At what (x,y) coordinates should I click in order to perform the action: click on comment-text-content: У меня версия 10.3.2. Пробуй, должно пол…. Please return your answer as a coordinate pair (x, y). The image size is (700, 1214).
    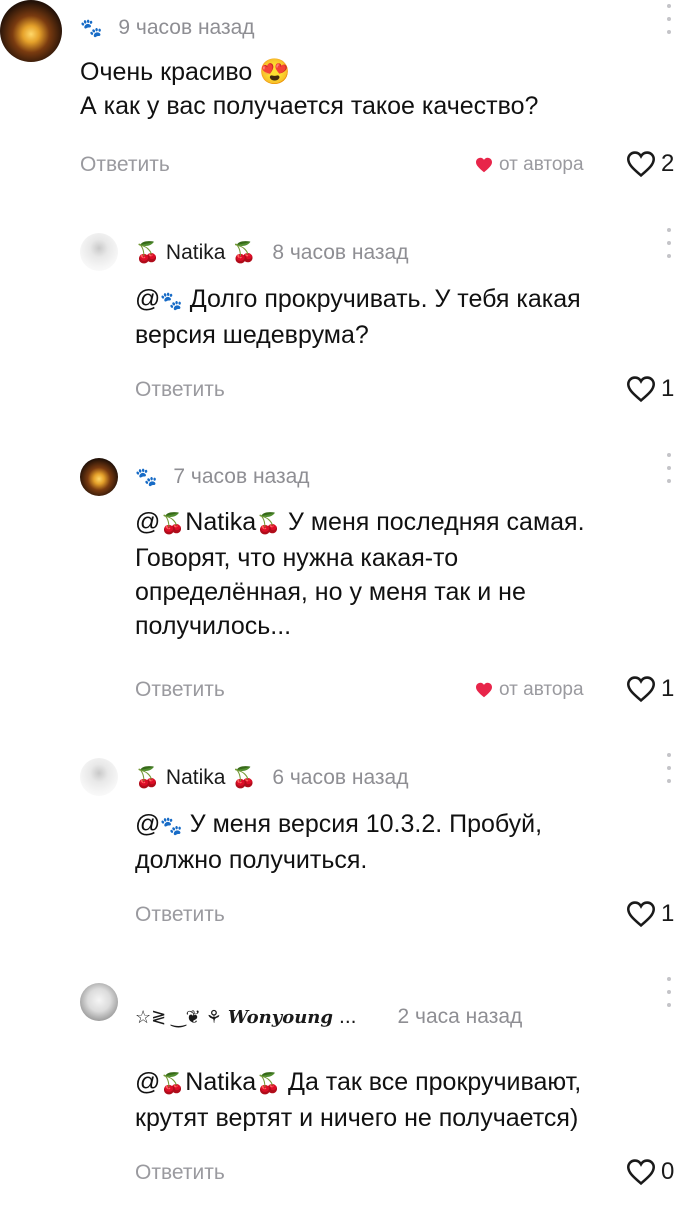
    Looking at the image, I should click on (339, 842).